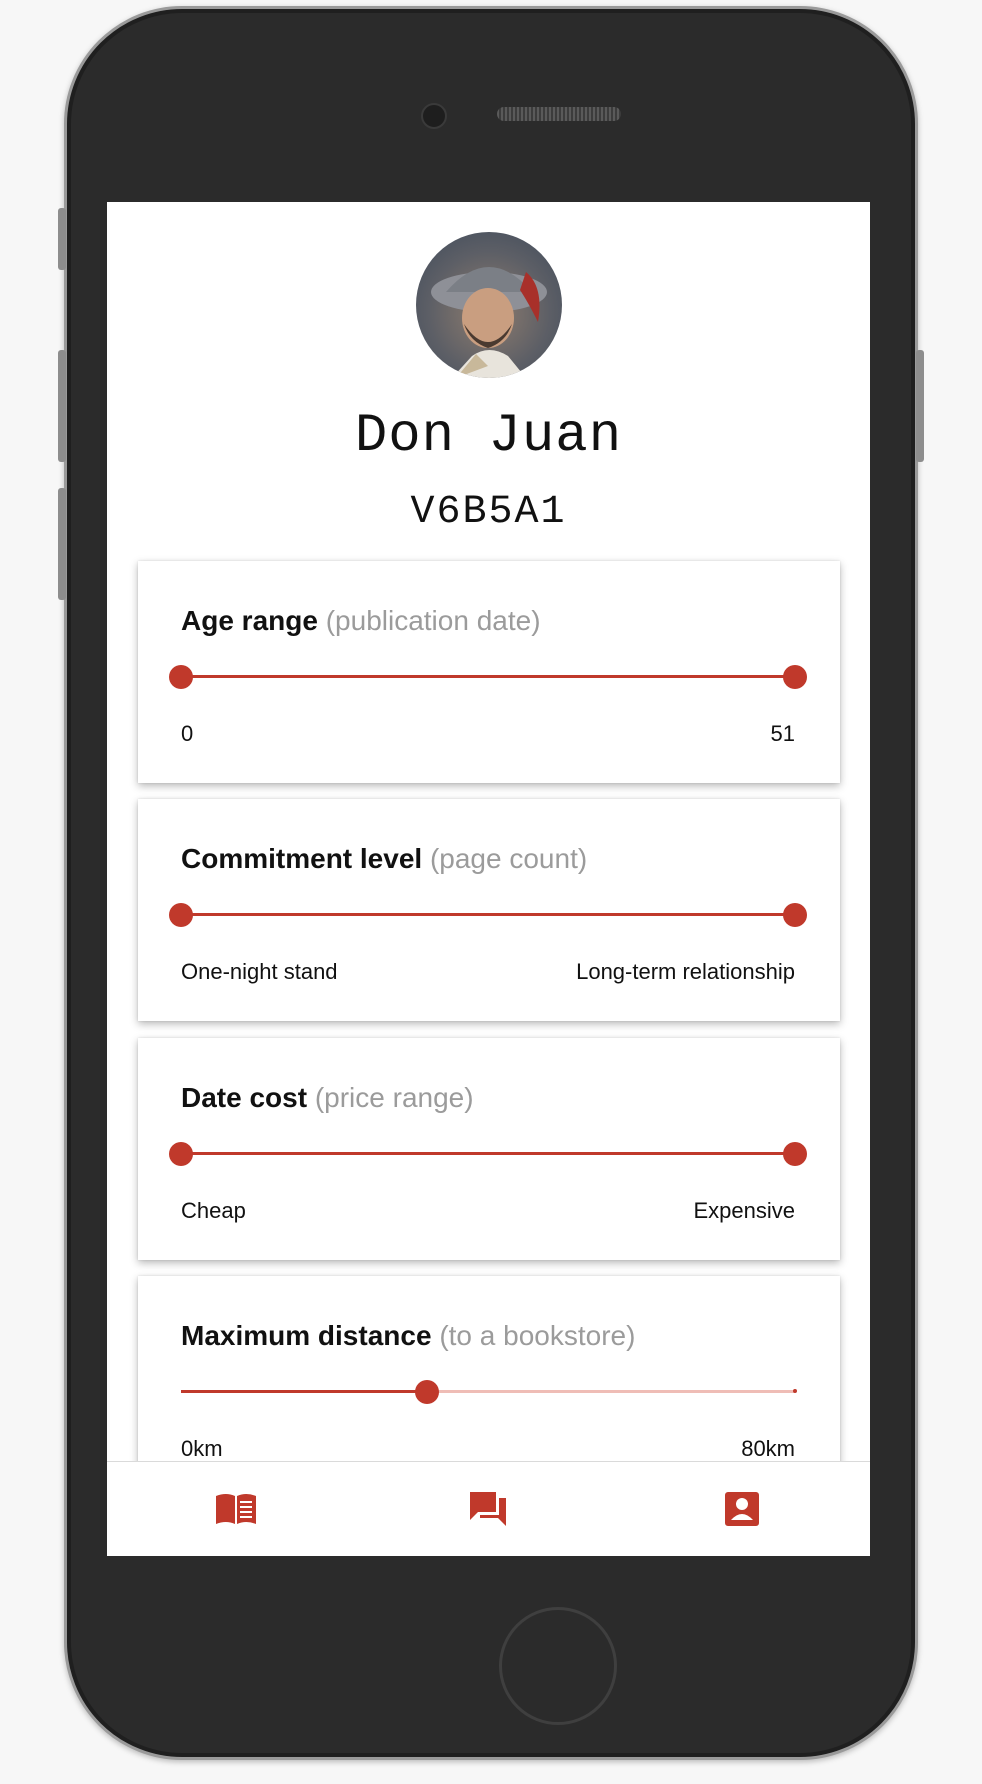  Describe the element at coordinates (434, 116) in the screenshot. I see `front-camera` at that location.